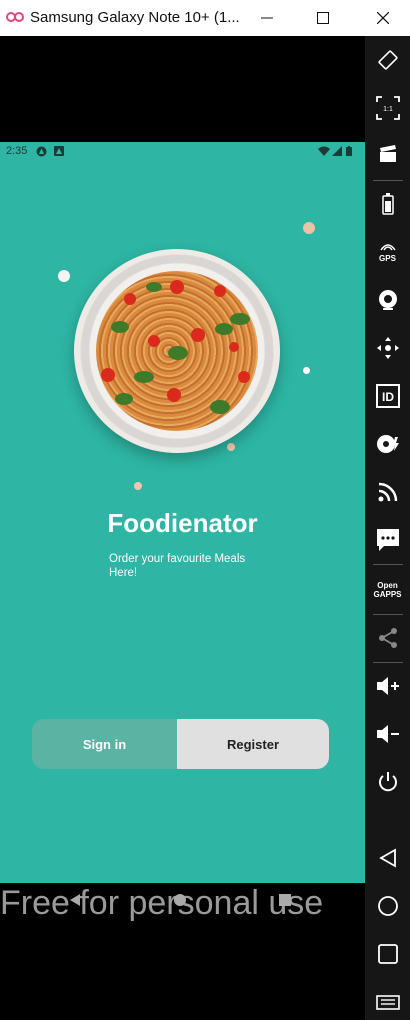 The image size is (410, 1020). What do you see at coordinates (15, 17) in the screenshot?
I see `genymotion-logo-icon` at bounding box center [15, 17].